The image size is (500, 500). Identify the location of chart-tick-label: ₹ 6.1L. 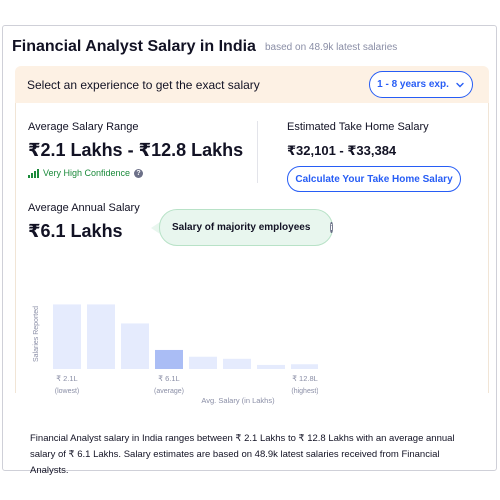
(168, 378).